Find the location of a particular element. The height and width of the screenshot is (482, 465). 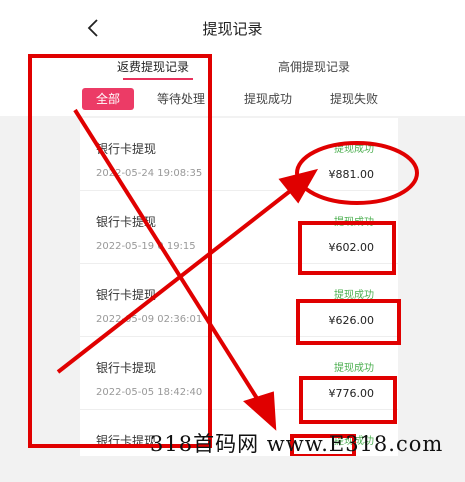

record-date: 2022-05-05 18:42:40 is located at coordinates (149, 392).